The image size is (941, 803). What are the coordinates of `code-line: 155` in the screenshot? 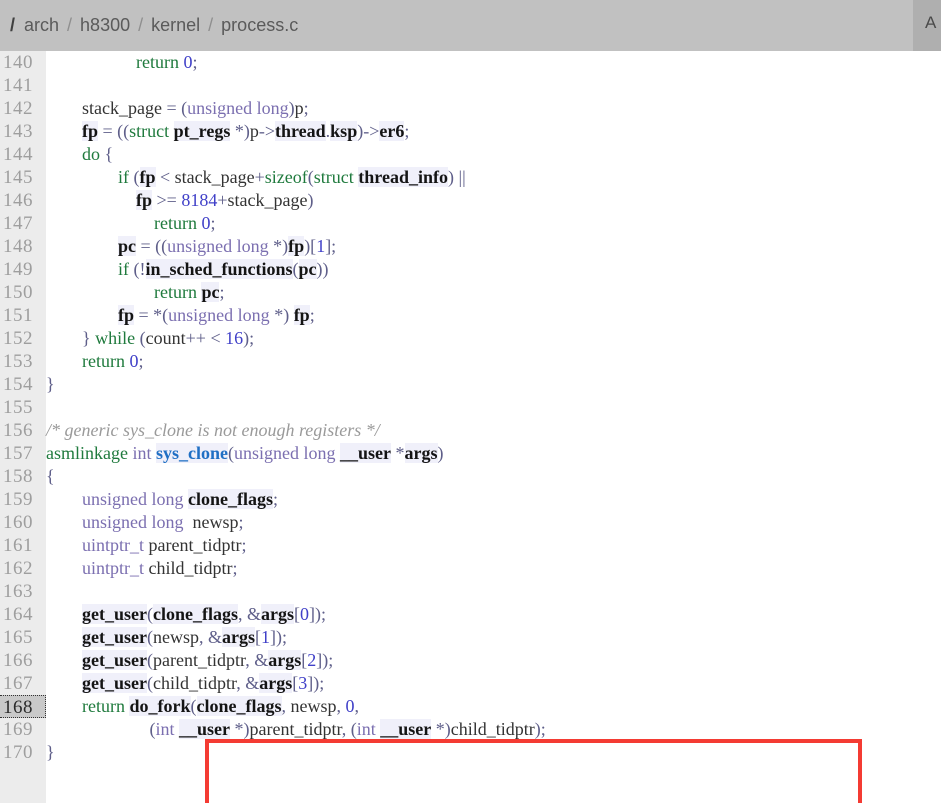 It's located at (470, 407).